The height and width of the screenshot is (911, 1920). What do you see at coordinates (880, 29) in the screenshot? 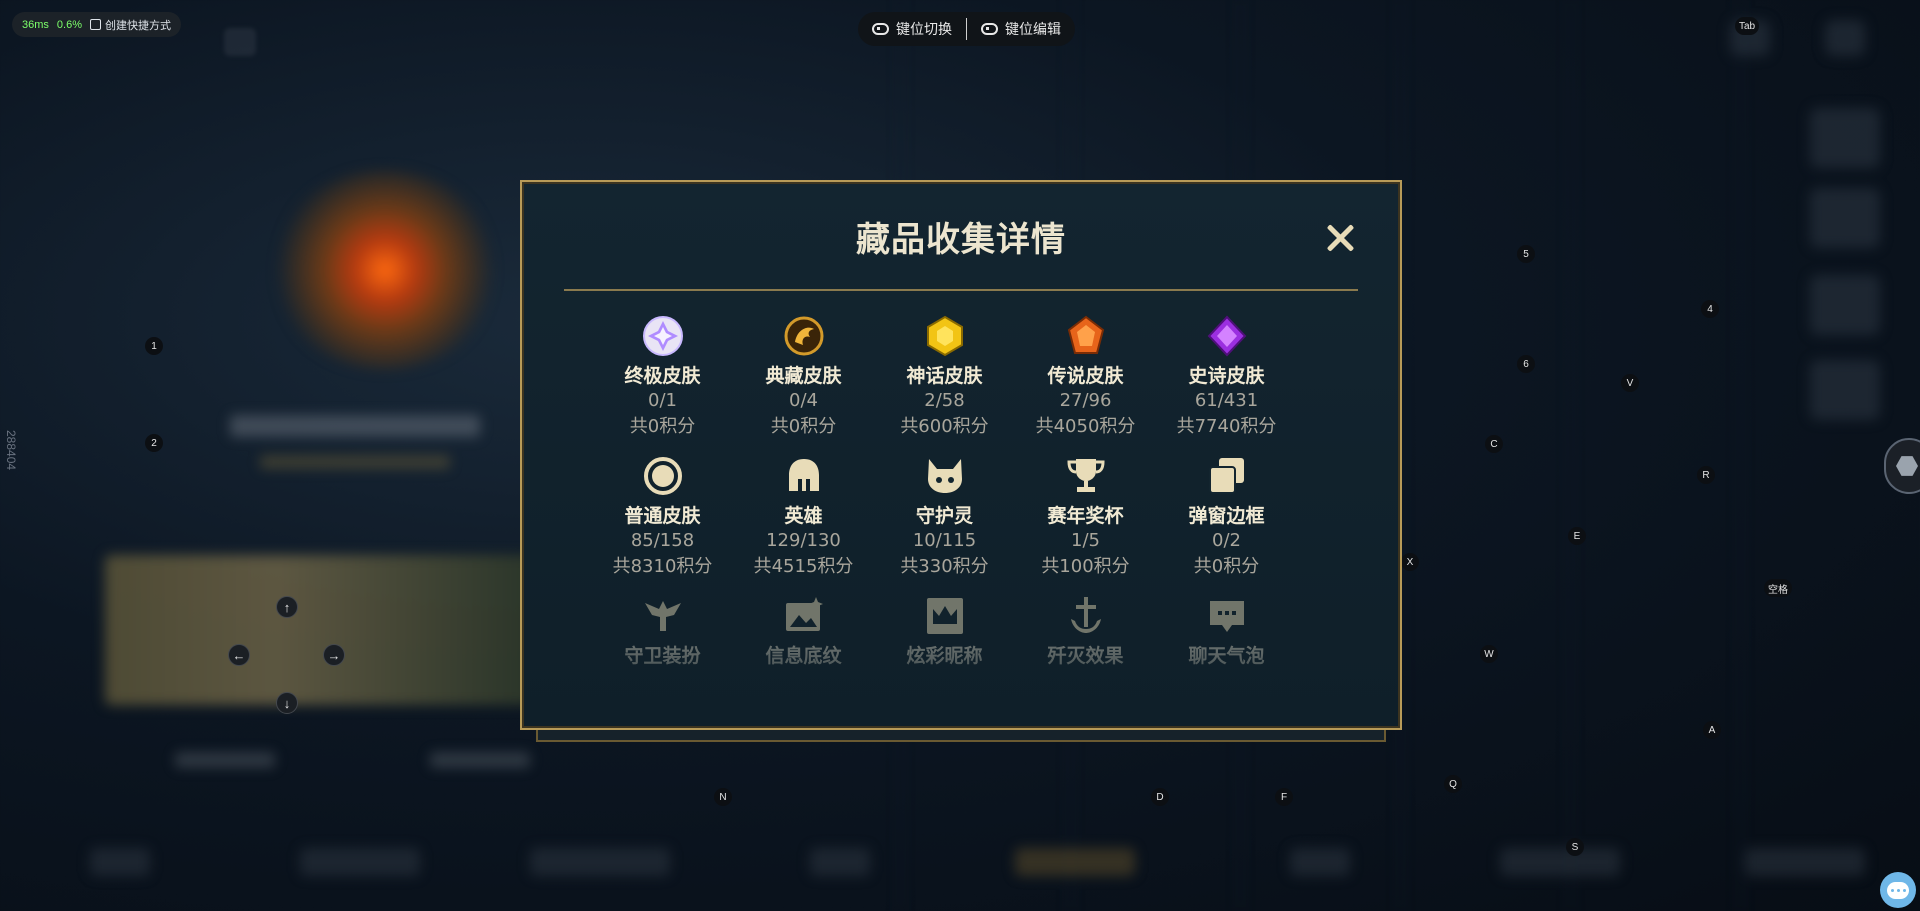
I see `gamepad-icon` at bounding box center [880, 29].